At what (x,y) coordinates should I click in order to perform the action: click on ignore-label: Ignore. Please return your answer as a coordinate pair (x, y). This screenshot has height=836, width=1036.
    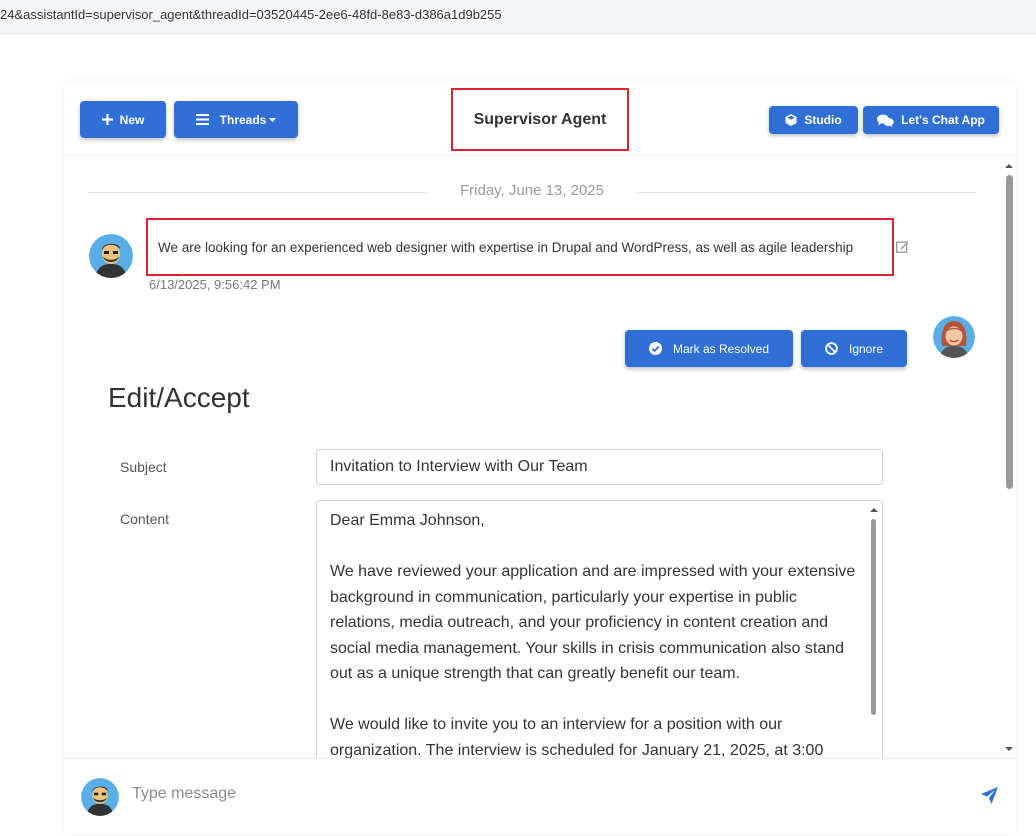
    Looking at the image, I should click on (866, 348).